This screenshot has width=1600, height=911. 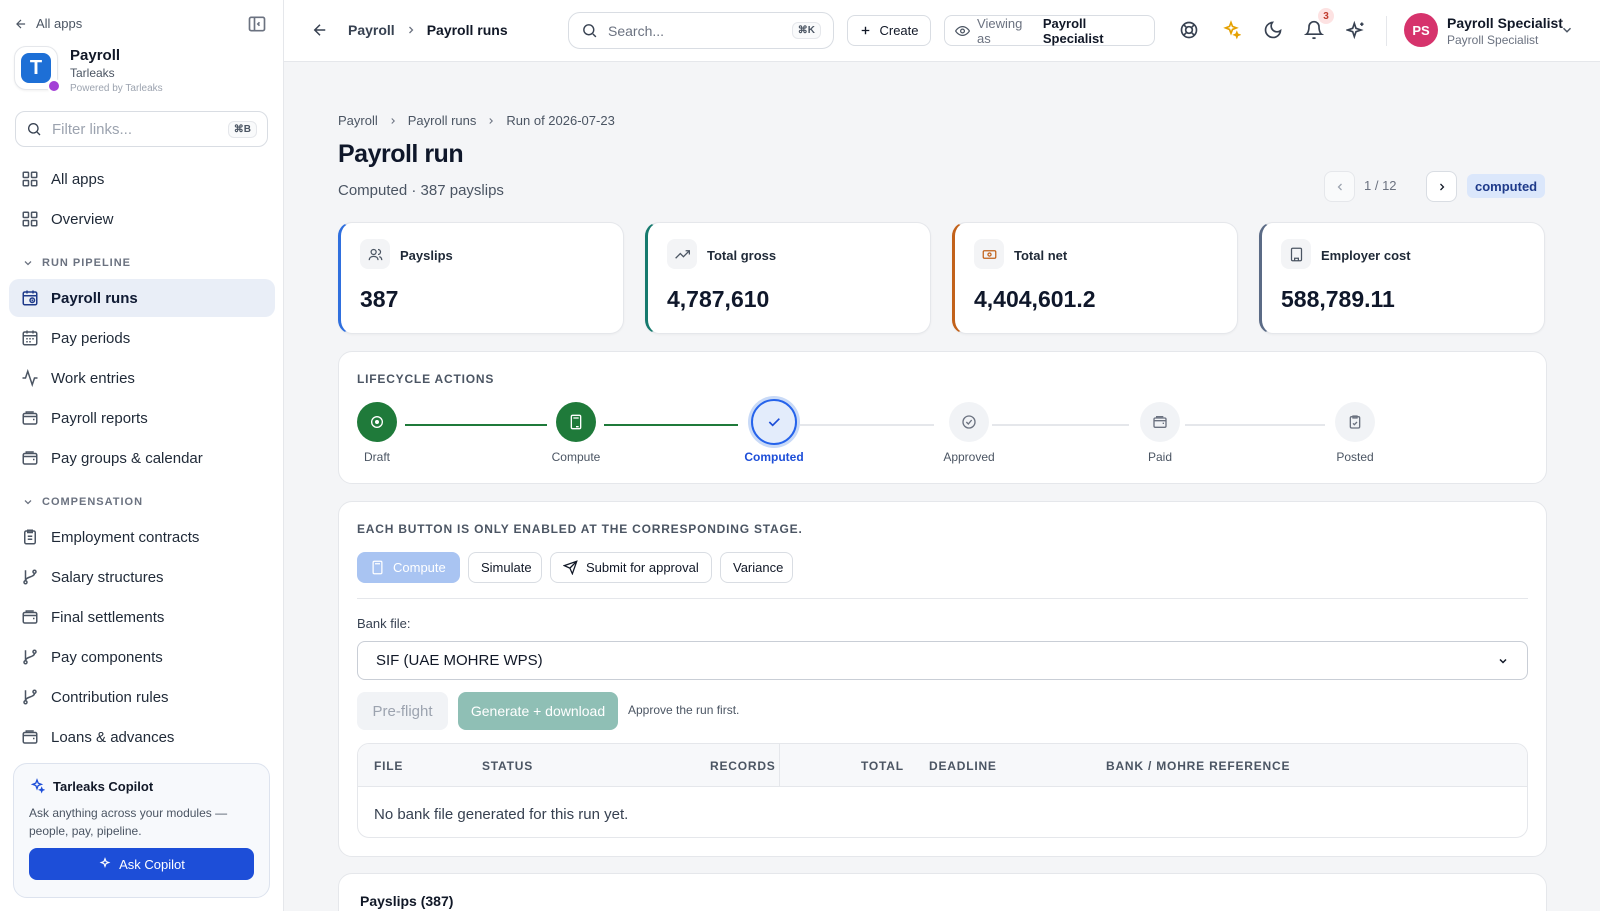 I want to click on create-button: Create, so click(x=889, y=30).